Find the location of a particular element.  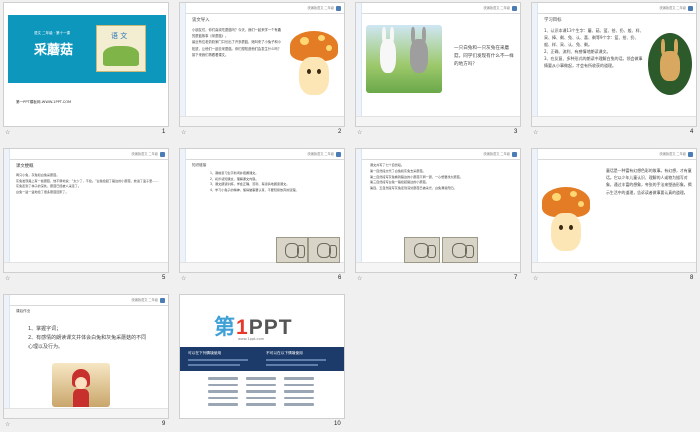

slide4-item: 2、正确、流利、有感情地朗读课文。 is located at coordinates (577, 51).